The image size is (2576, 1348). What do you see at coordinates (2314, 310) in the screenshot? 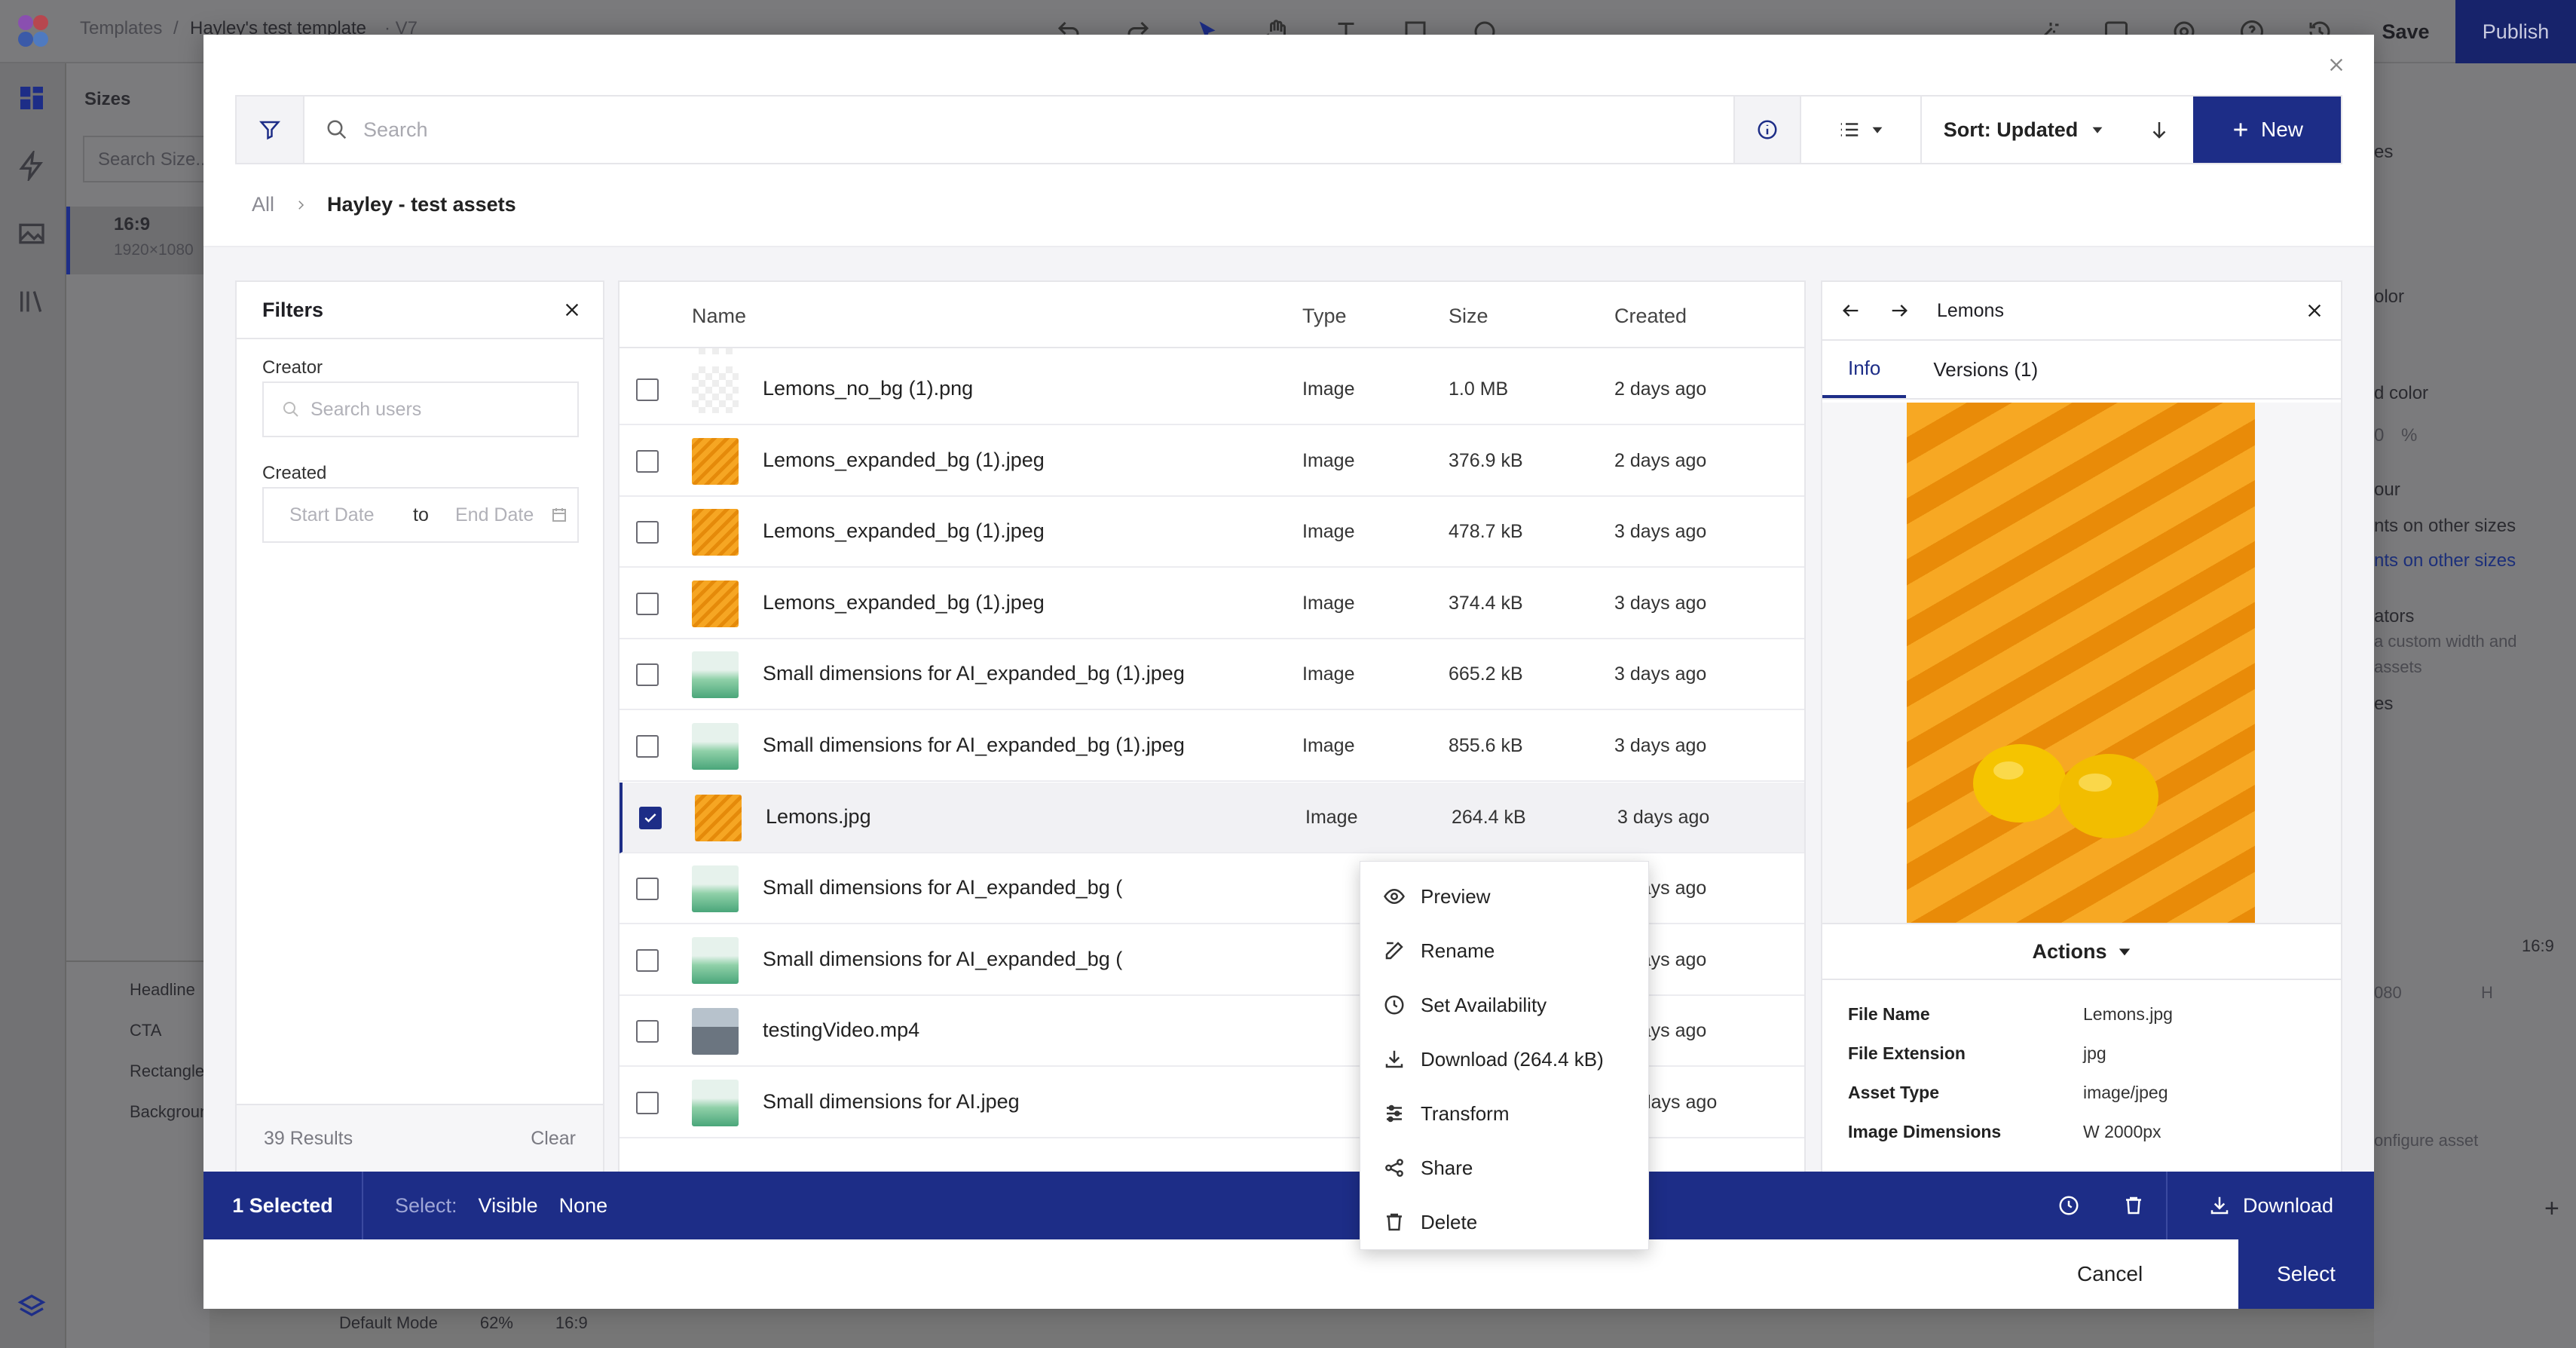
I see `close-detail-icon` at bounding box center [2314, 310].